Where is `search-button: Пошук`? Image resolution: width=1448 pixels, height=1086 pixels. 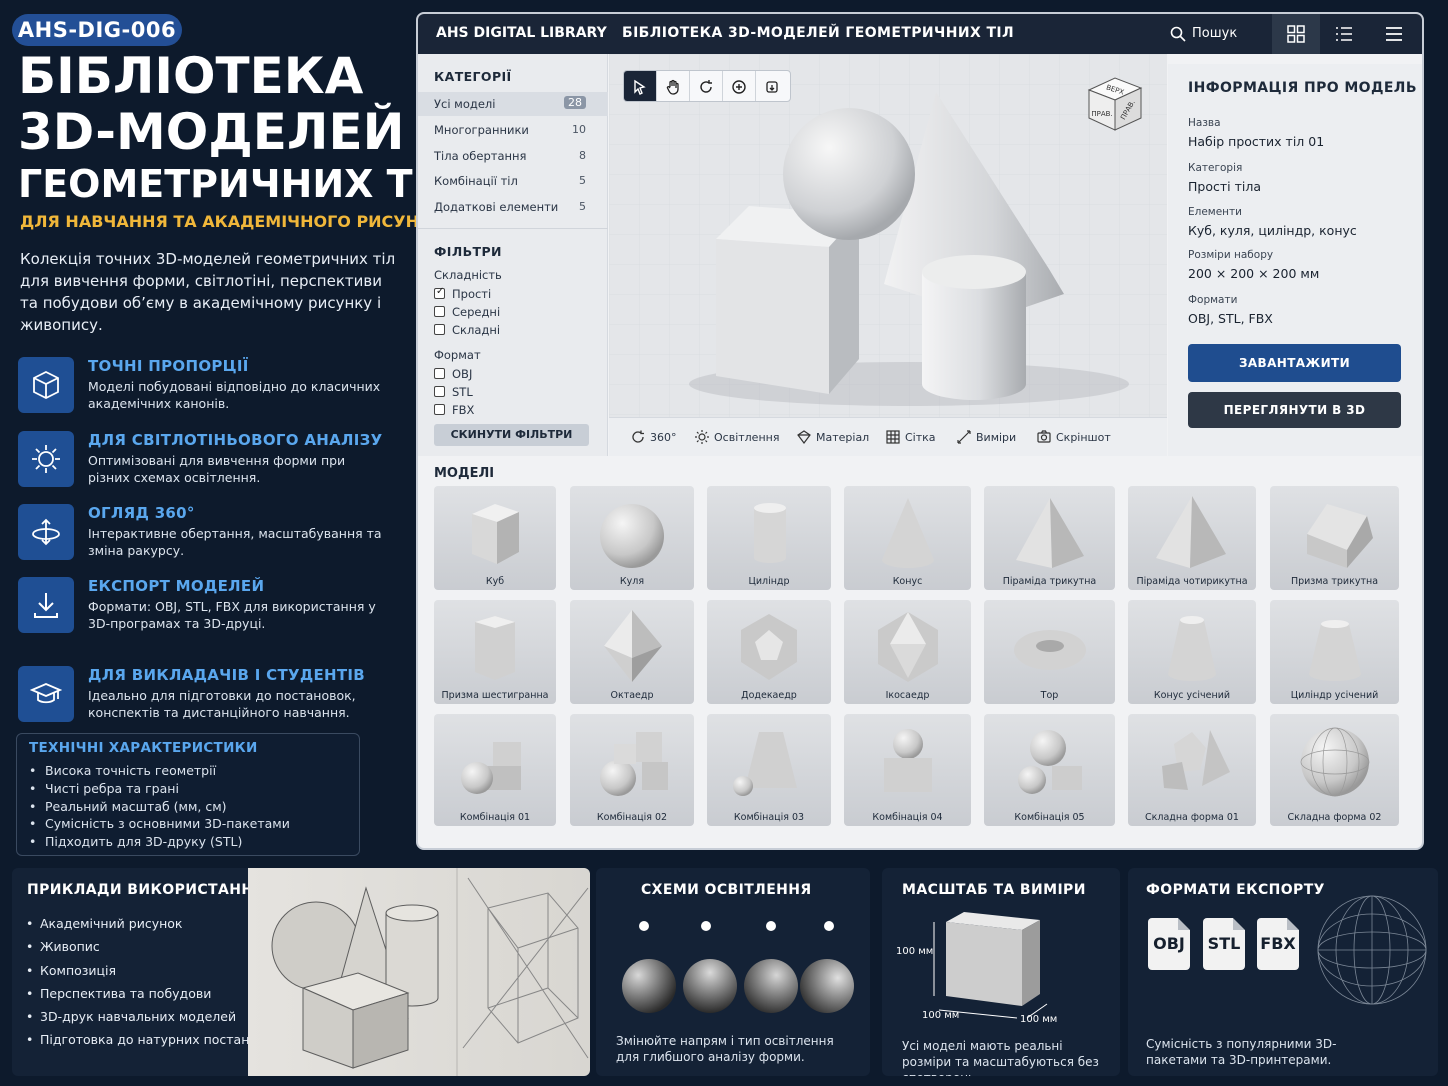
search-button: Пошук is located at coordinates (1210, 35).